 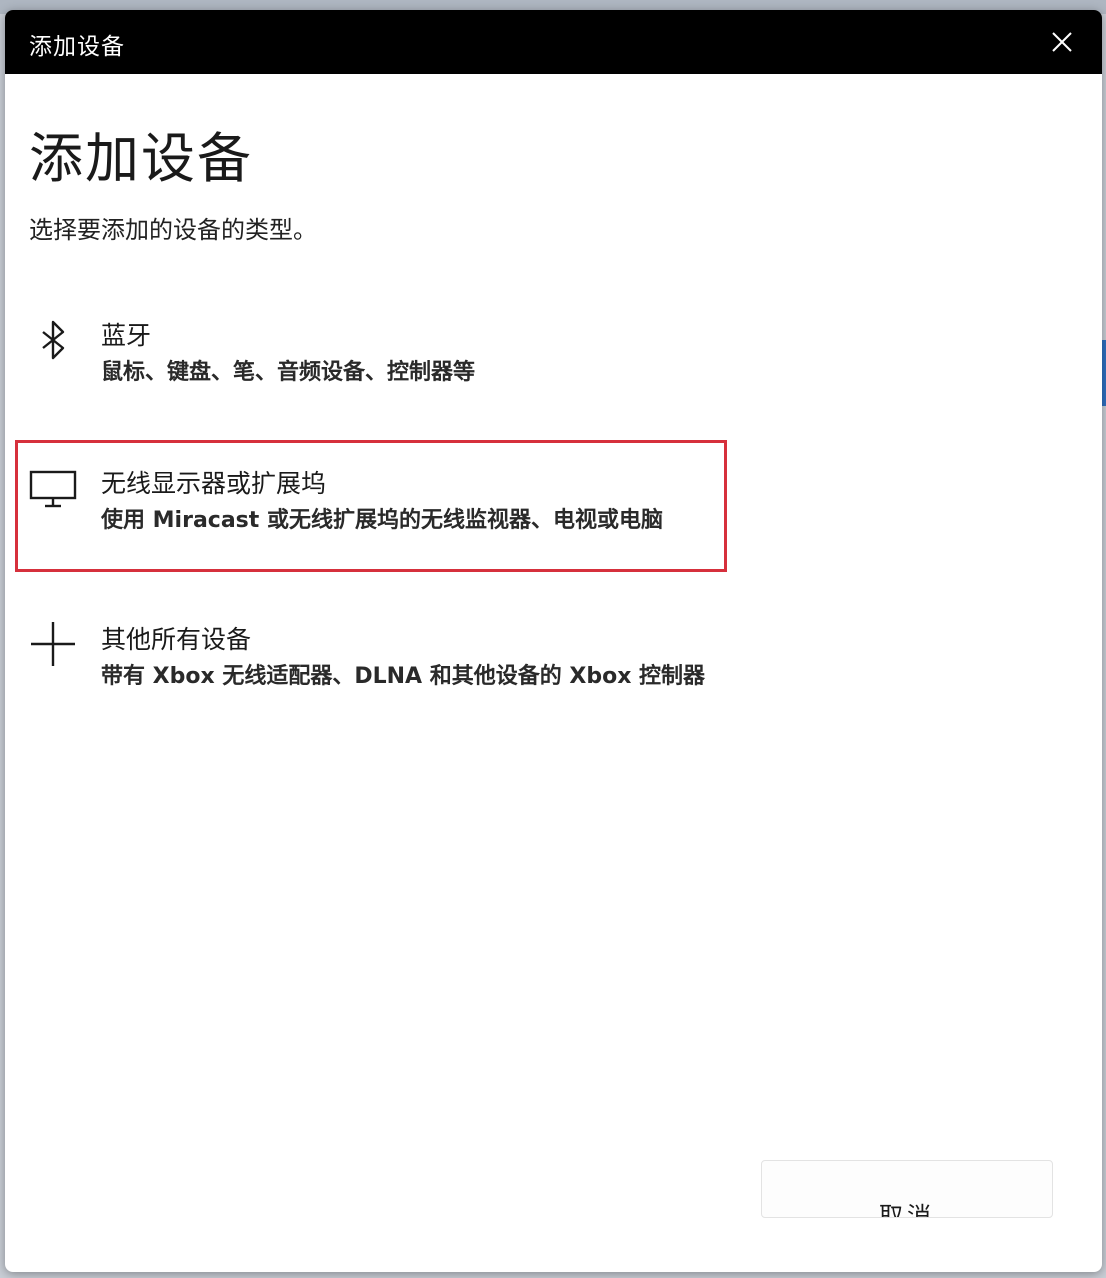 I want to click on cancel-label: 取消, so click(x=907, y=1210).